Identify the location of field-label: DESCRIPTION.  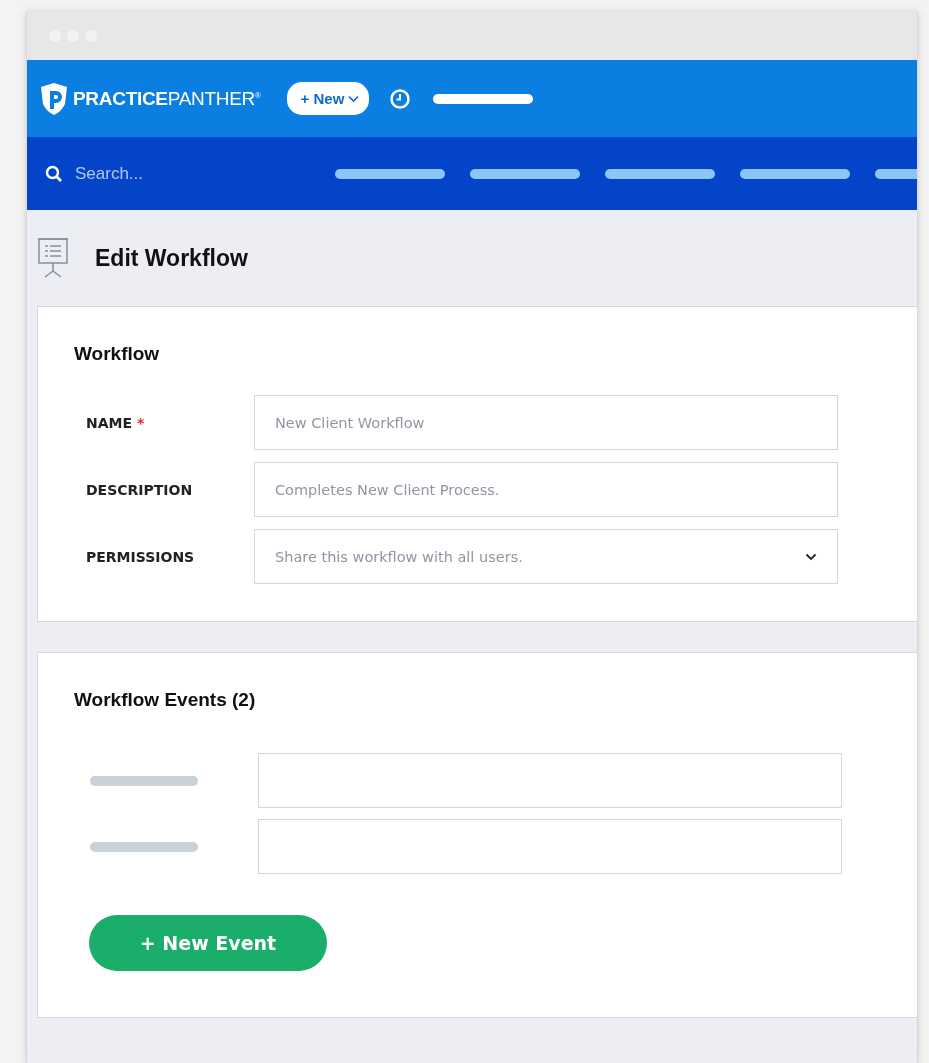
(139, 489).